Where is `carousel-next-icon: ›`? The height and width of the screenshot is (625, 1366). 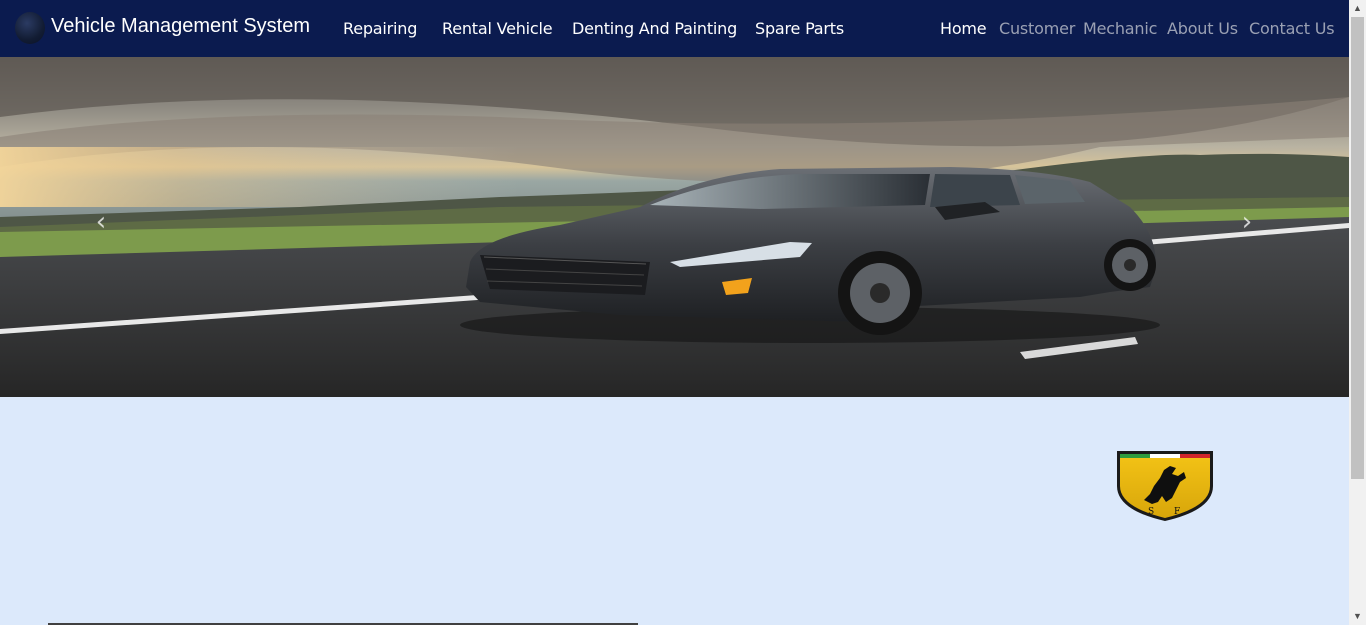
carousel-next-icon: › is located at coordinates (1247, 222).